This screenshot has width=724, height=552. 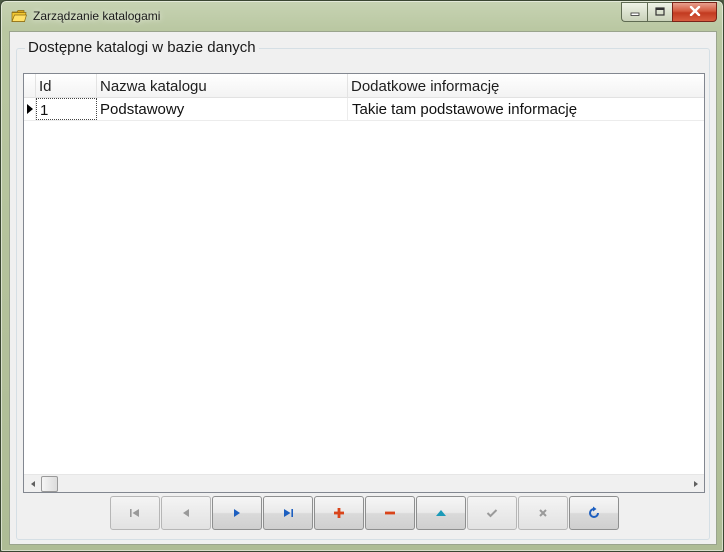 I want to click on db-navigator, so click(x=365, y=513).